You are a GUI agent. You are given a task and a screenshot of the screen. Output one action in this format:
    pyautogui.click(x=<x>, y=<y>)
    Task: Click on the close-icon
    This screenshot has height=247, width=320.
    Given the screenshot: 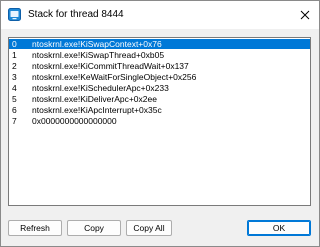 What is the action you would take?
    pyautogui.click(x=305, y=15)
    